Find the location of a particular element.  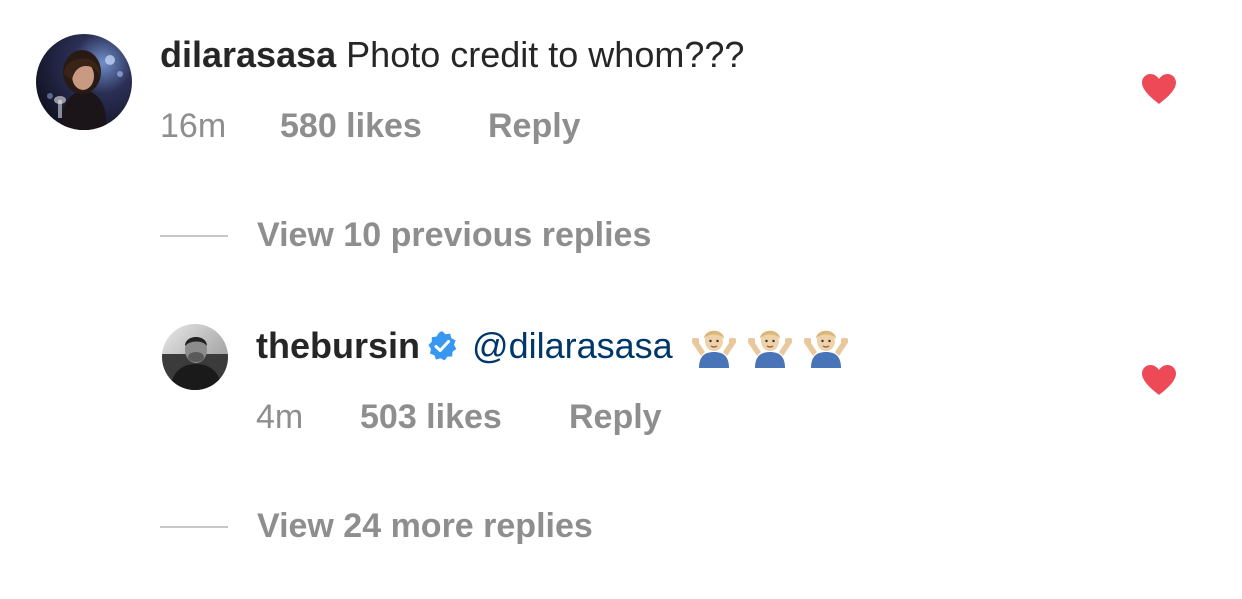

comment-1: dilarasasa Photo credit to whom??? is located at coordinates (452, 55).